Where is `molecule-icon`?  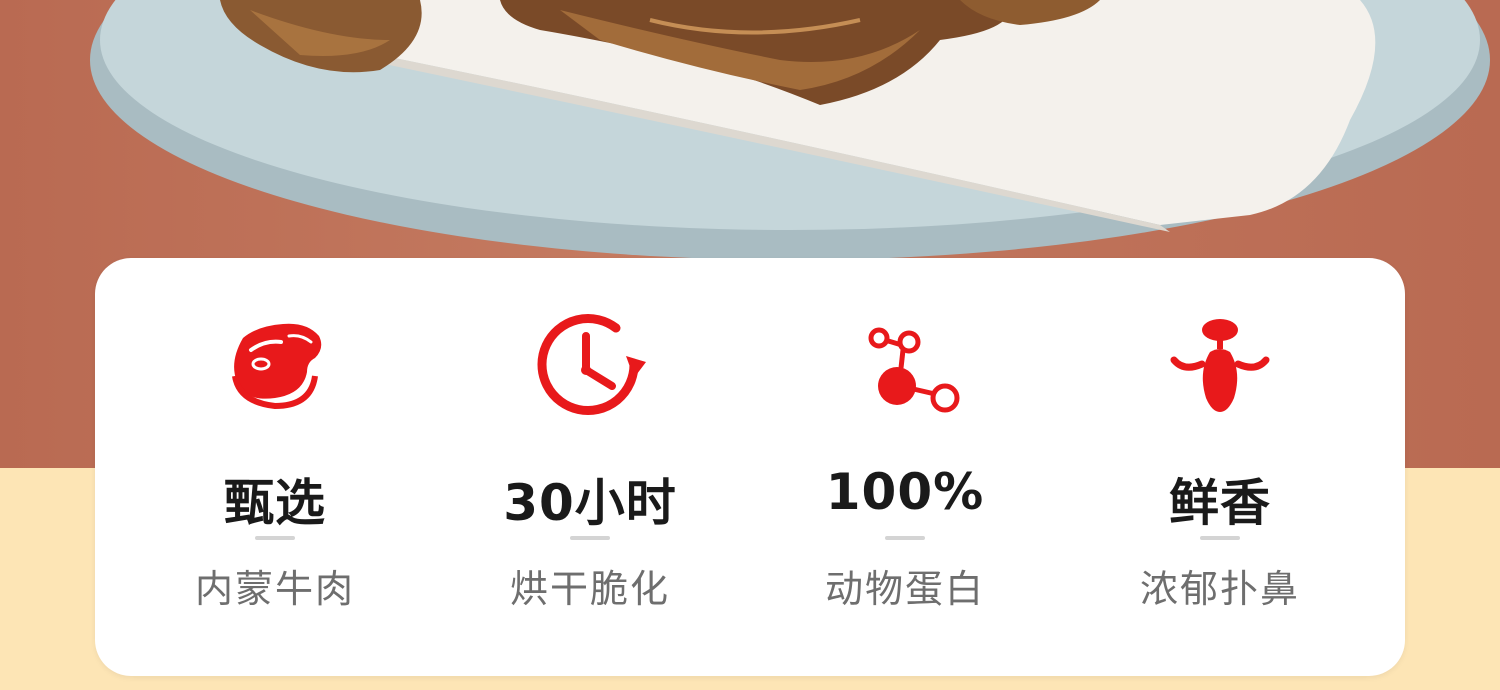
molecule-icon is located at coordinates (905, 366).